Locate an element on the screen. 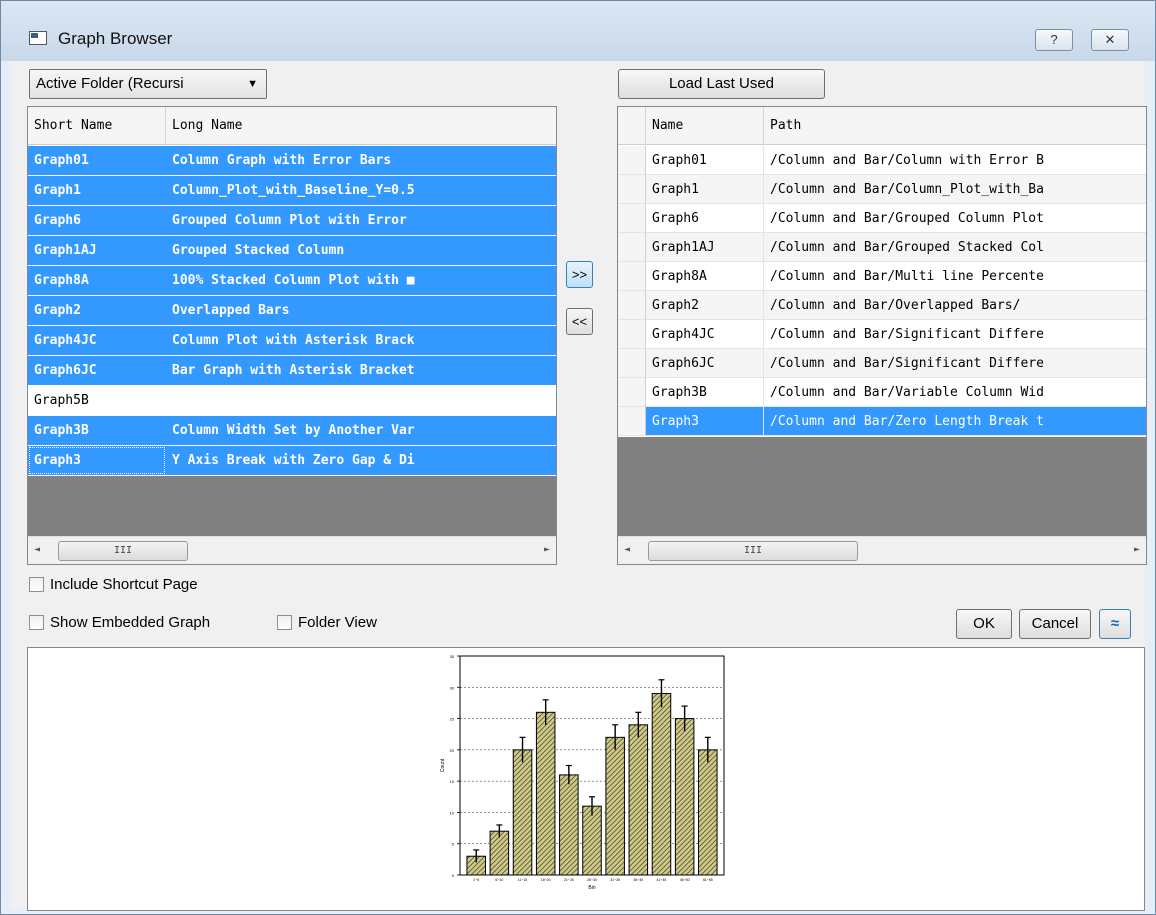  column-header-long-name: Long Name is located at coordinates (361, 126).